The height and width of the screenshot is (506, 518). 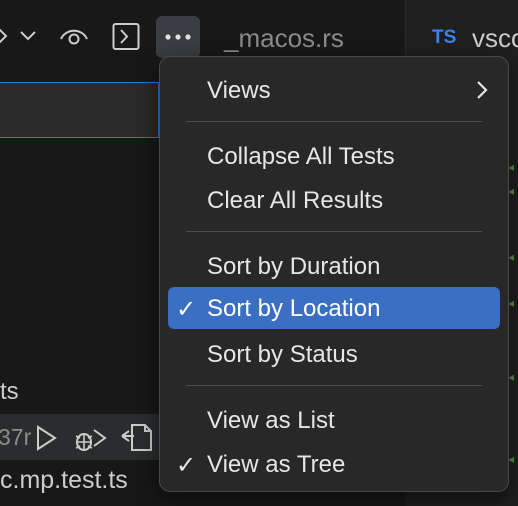 What do you see at coordinates (126, 39) in the screenshot?
I see `terminal-icon` at bounding box center [126, 39].